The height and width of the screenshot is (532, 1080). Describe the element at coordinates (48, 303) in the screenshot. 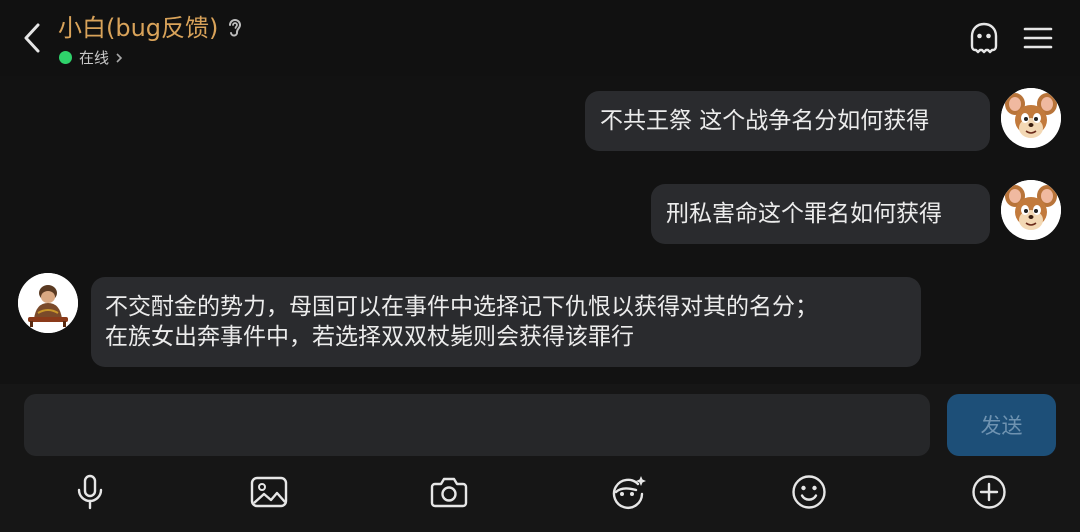

I see `character-avatar` at that location.